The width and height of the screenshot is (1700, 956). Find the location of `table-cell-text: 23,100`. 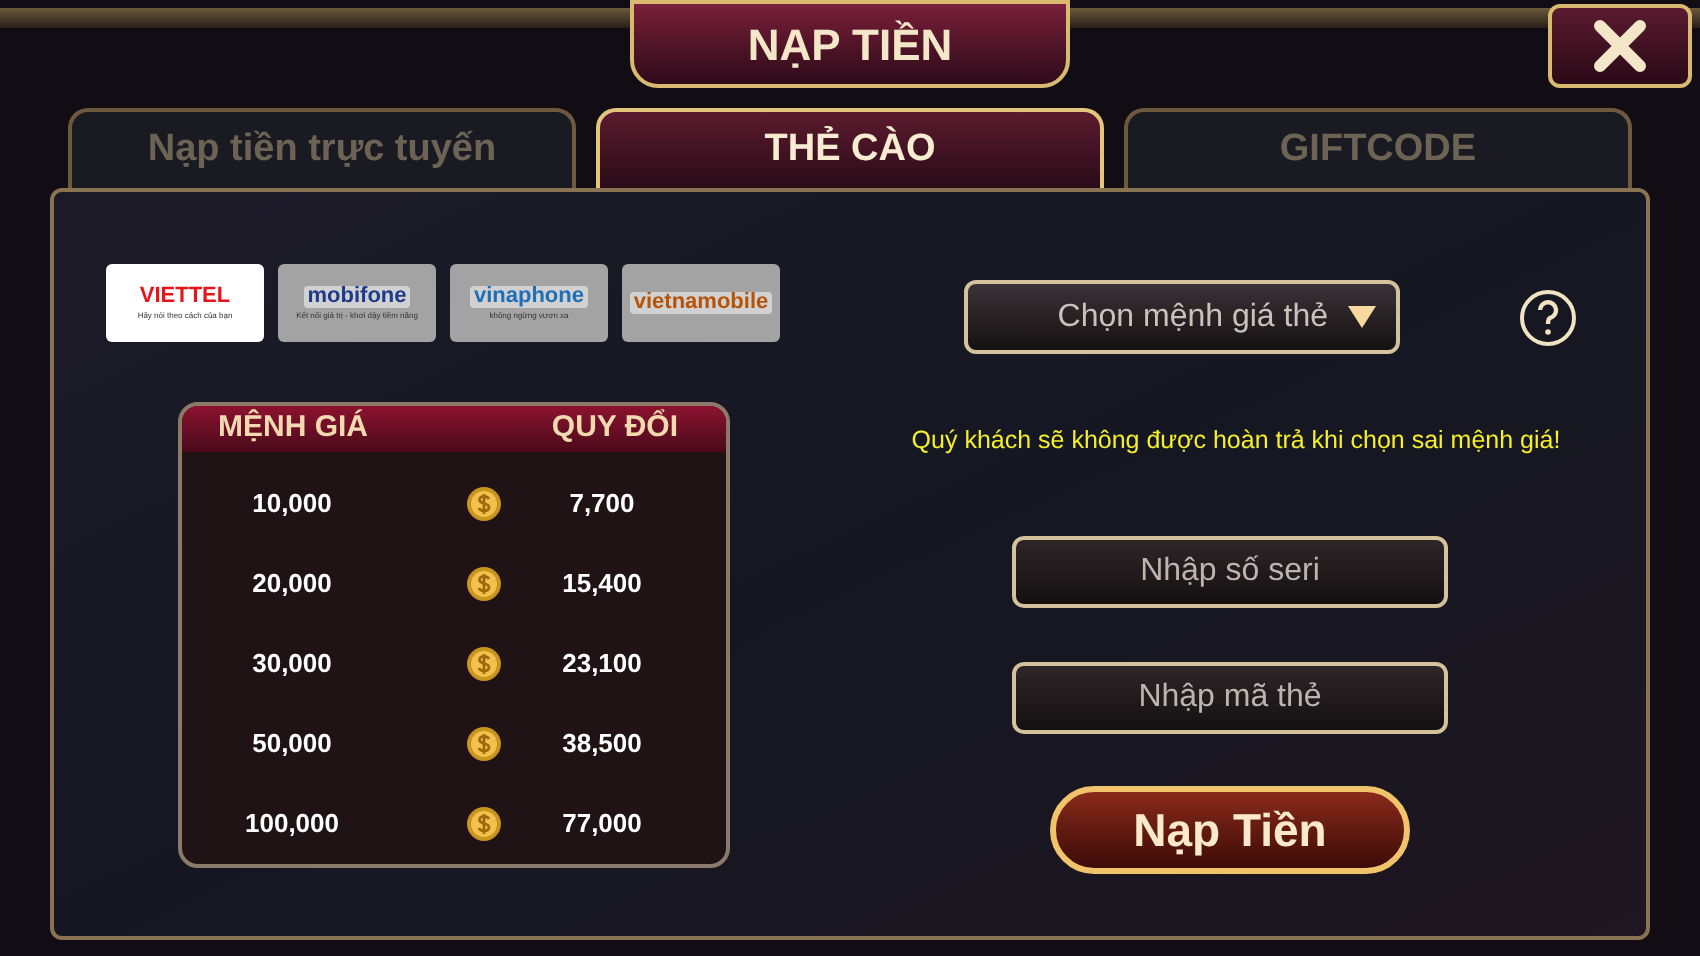

table-cell-text: 23,100 is located at coordinates (602, 664).